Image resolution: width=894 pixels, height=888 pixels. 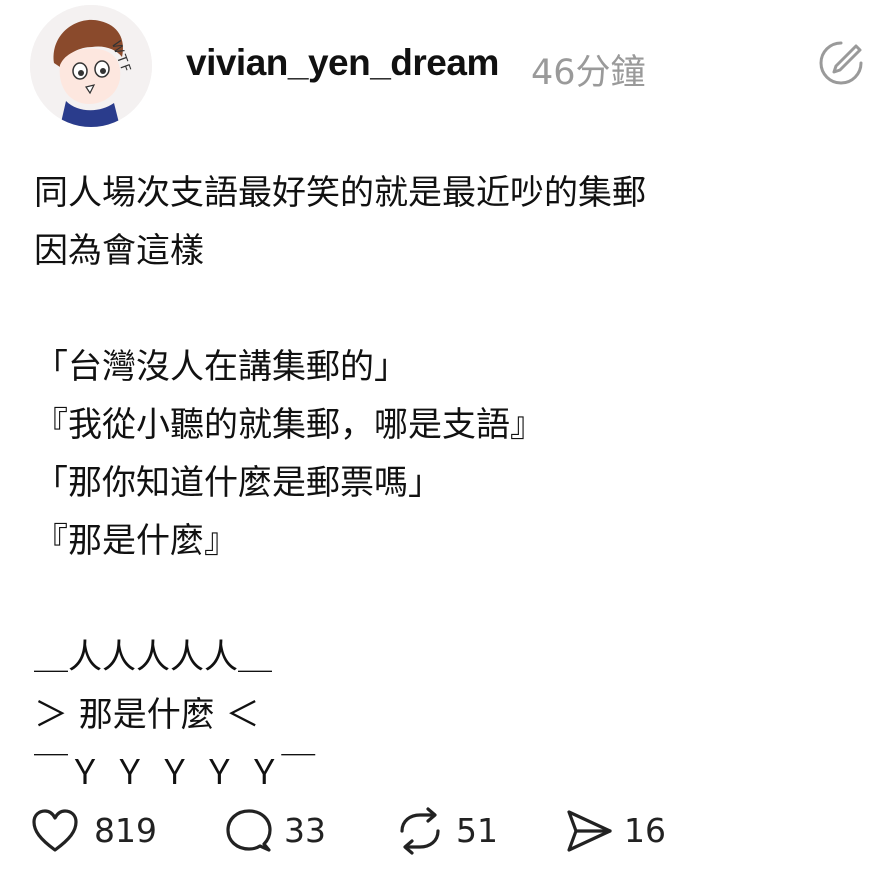 What do you see at coordinates (279, 831) in the screenshot?
I see `comment-button: 33` at bounding box center [279, 831].